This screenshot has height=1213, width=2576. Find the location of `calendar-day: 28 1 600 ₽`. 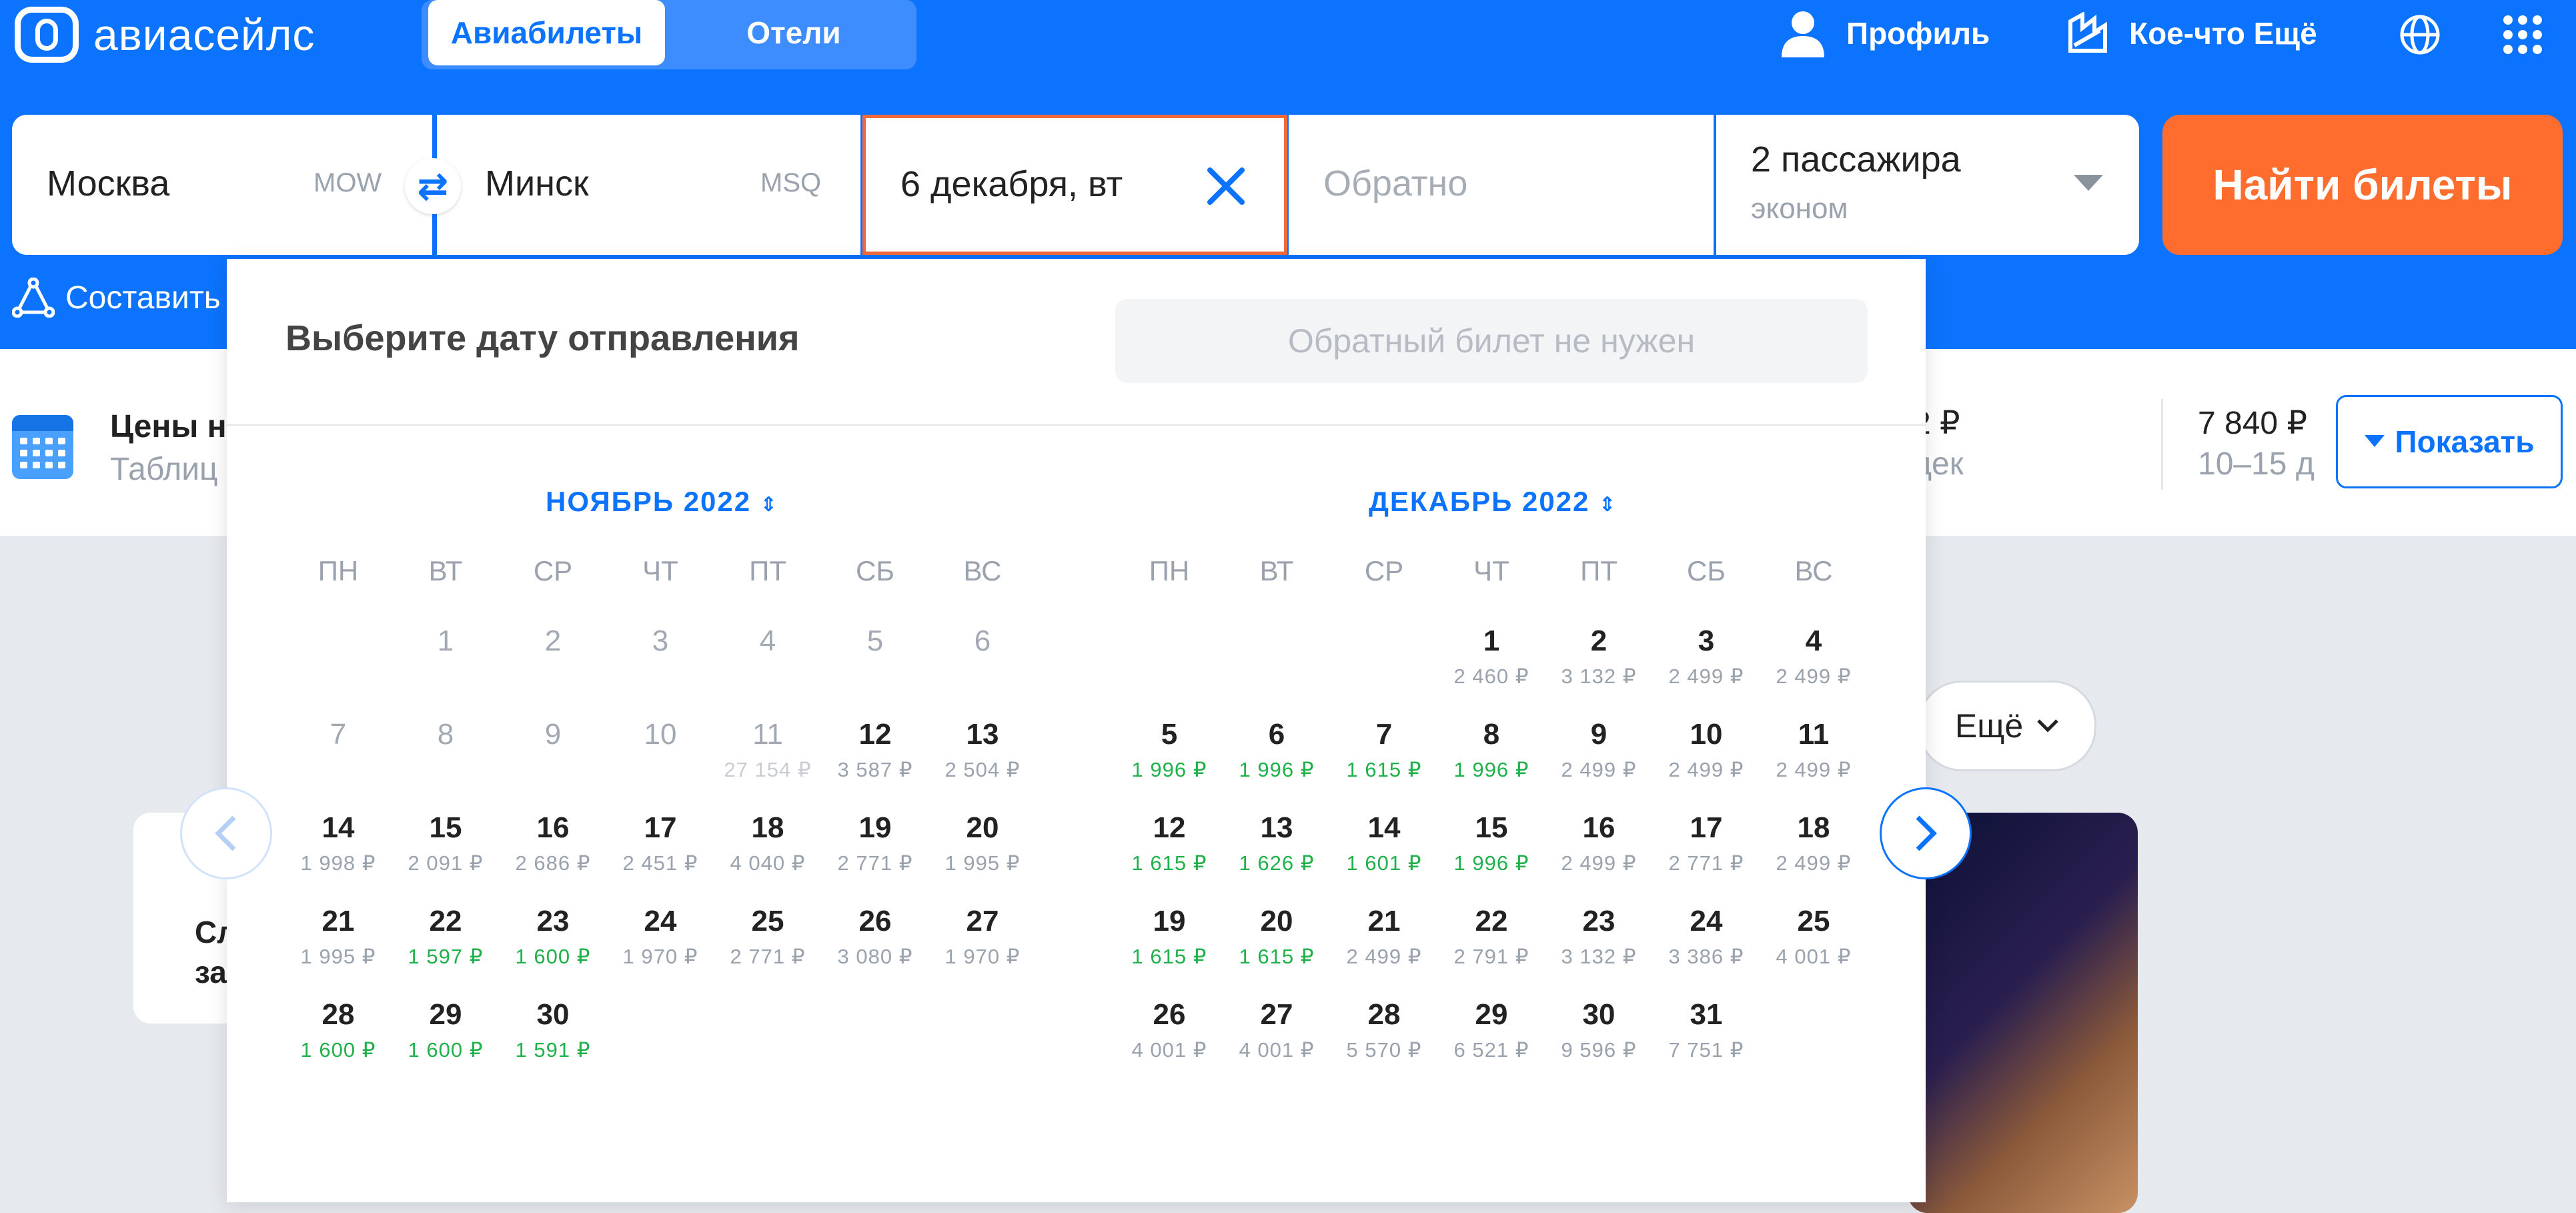

calendar-day: 28 1 600 ₽ is located at coordinates (338, 1030).